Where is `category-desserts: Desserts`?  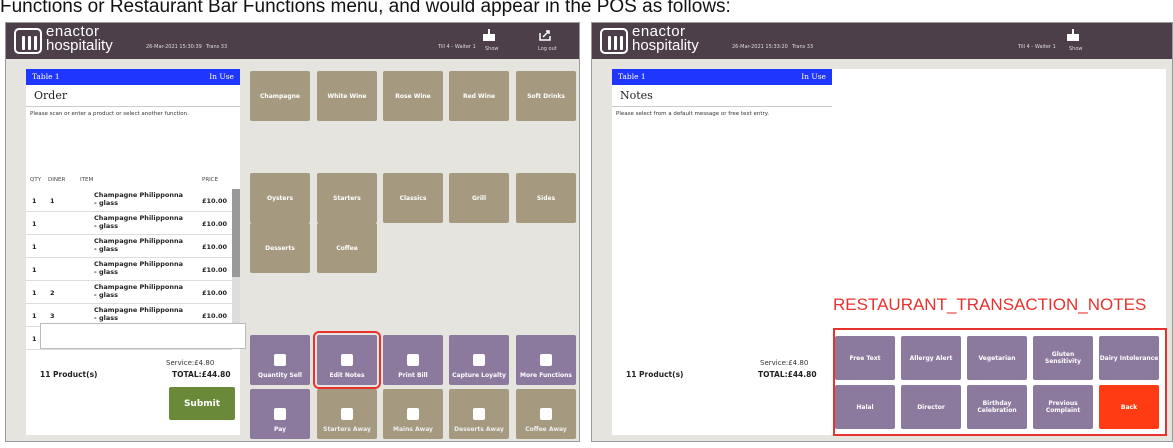
category-desserts: Desserts is located at coordinates (280, 248).